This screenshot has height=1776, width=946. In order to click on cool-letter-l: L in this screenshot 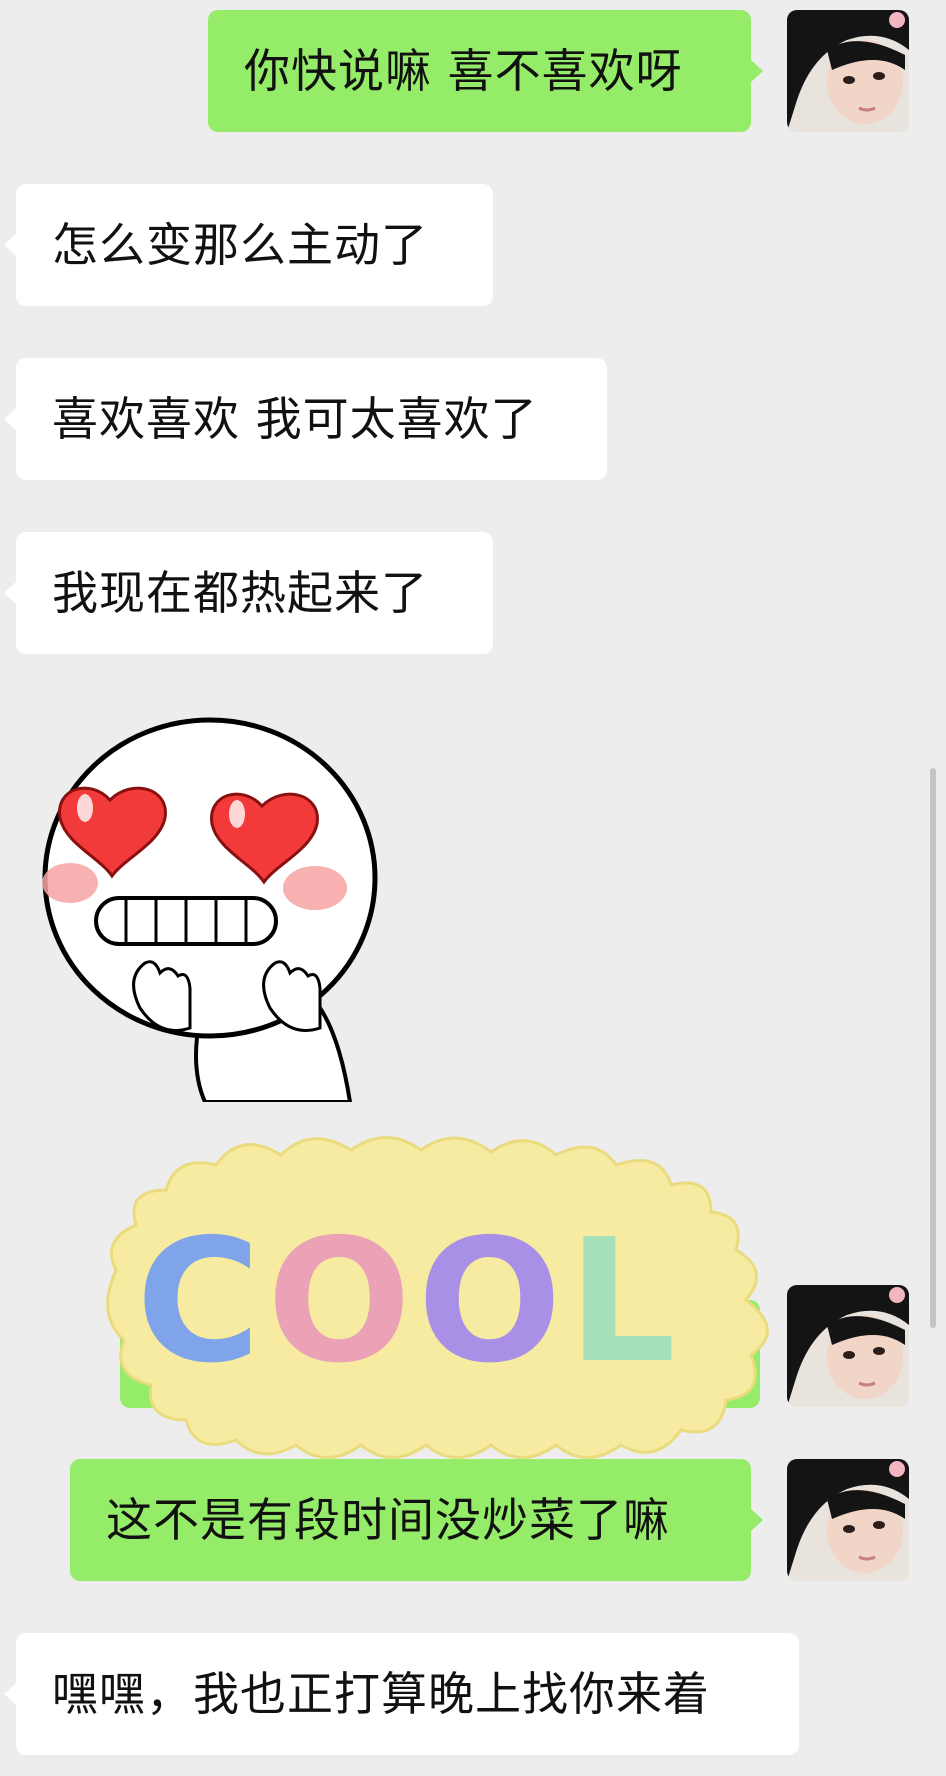, I will do `click(625, 1302)`.